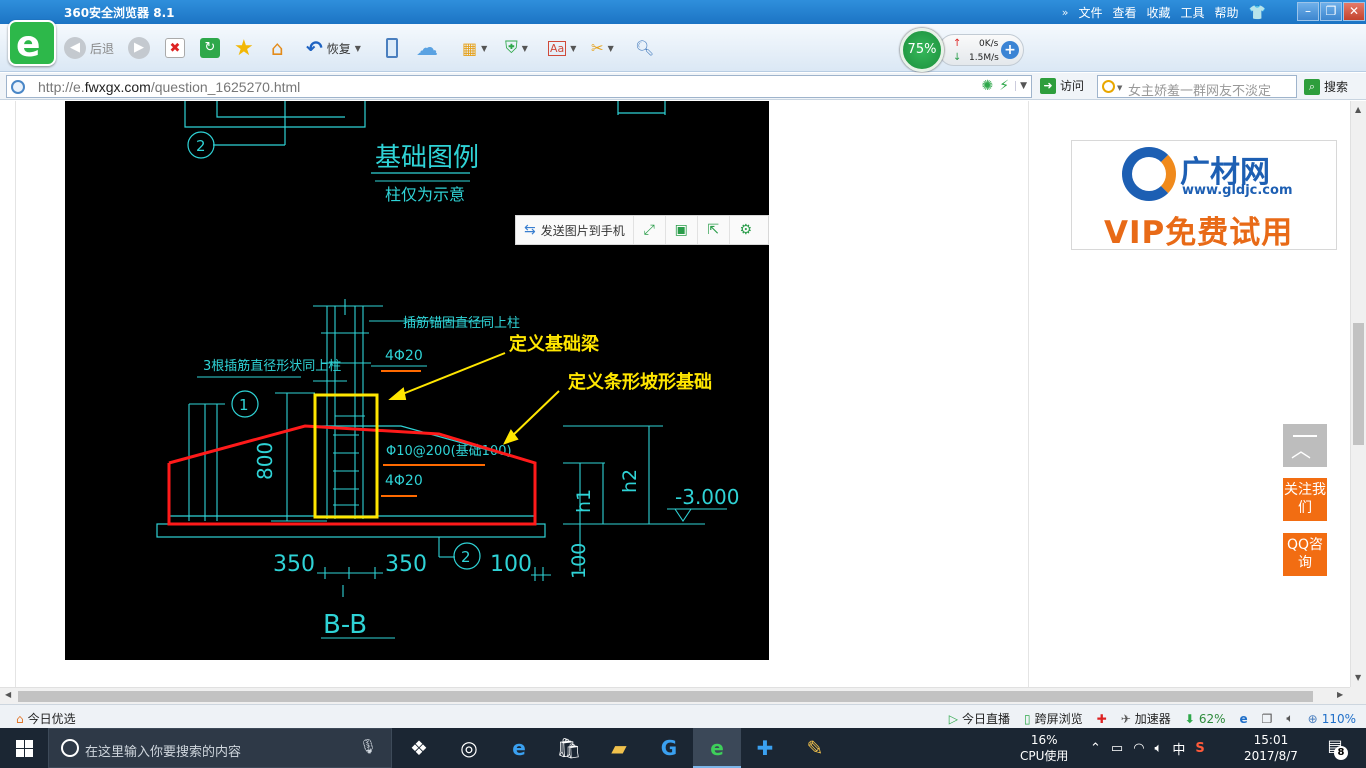  I want to click on url-text: http://e.fwxgx.com/question_1625270.html, so click(169, 87).